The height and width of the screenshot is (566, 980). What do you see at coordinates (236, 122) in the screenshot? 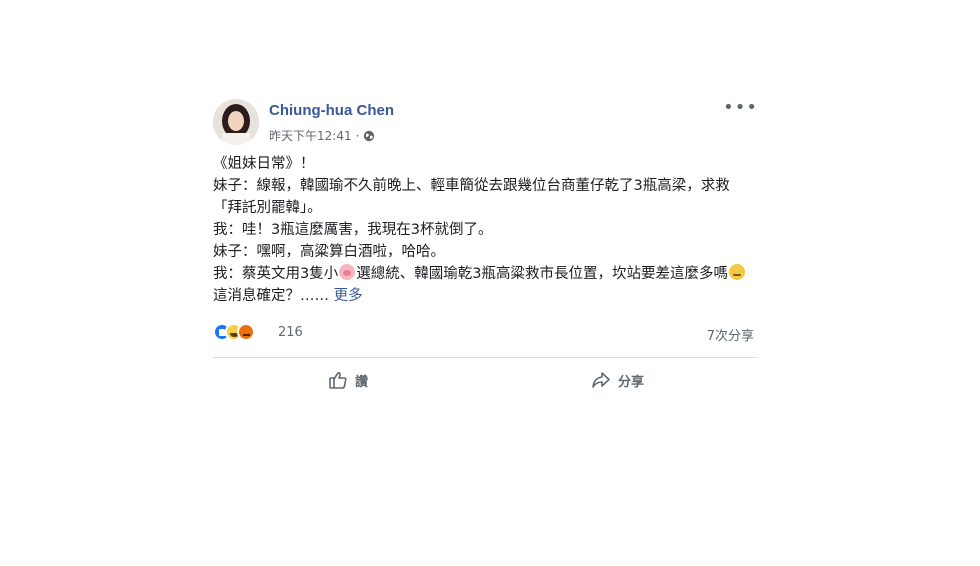
I see `avatar` at bounding box center [236, 122].